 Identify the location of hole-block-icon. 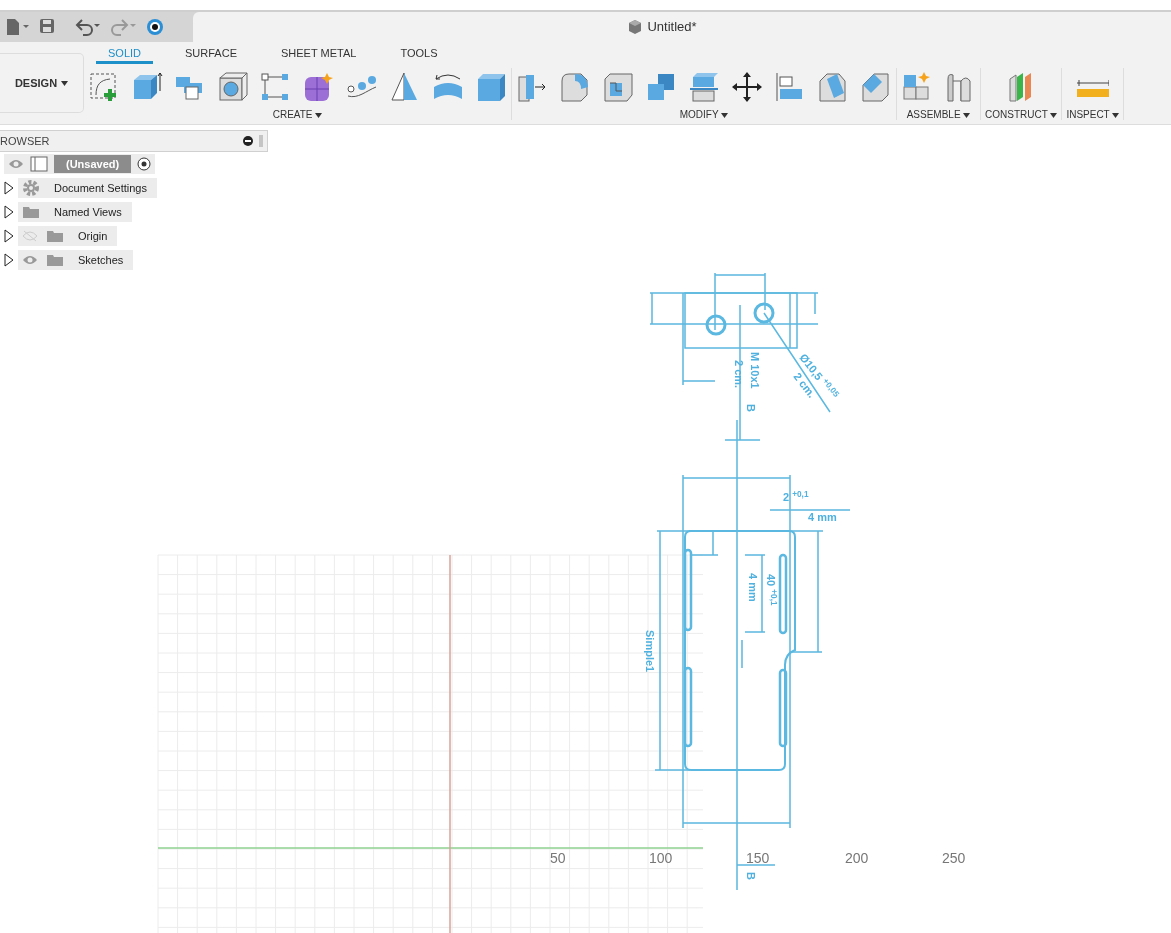
(233, 87).